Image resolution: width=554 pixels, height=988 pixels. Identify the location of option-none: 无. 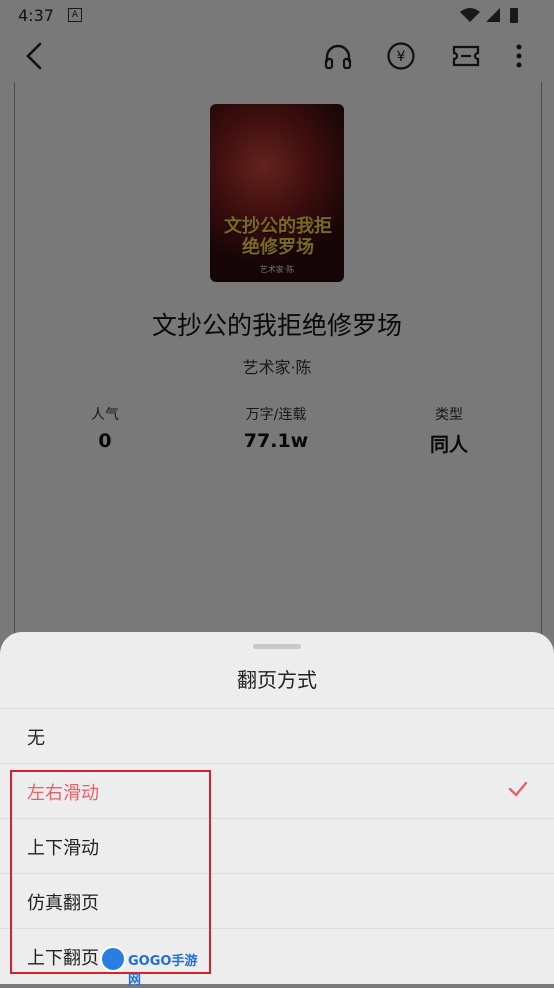
(277, 736).